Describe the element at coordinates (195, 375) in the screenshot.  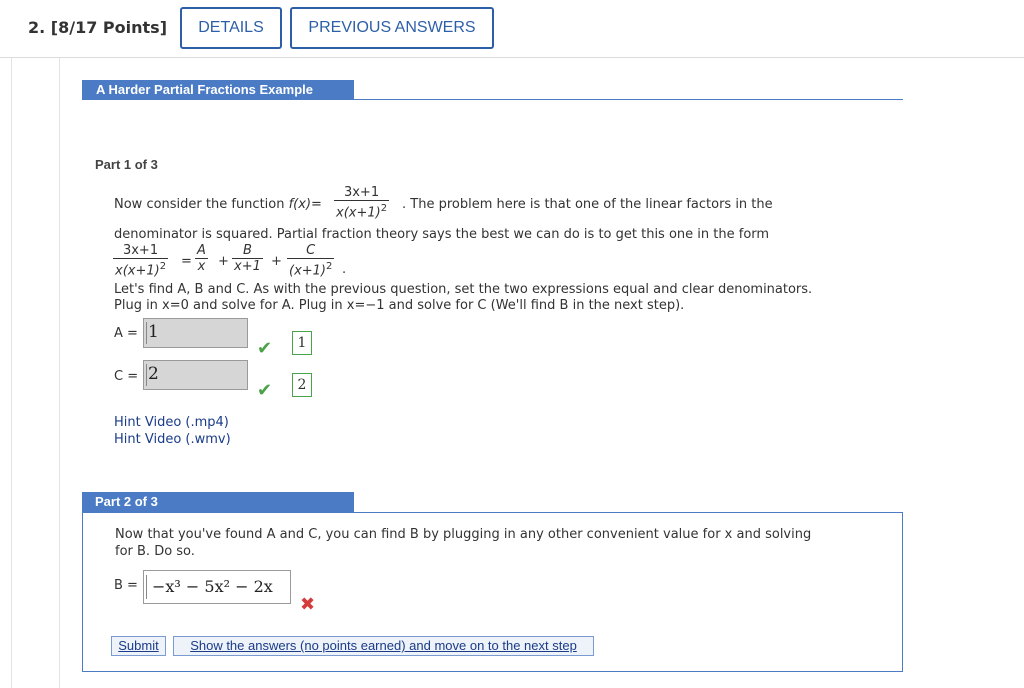
I see `c-answer-input: 2` at that location.